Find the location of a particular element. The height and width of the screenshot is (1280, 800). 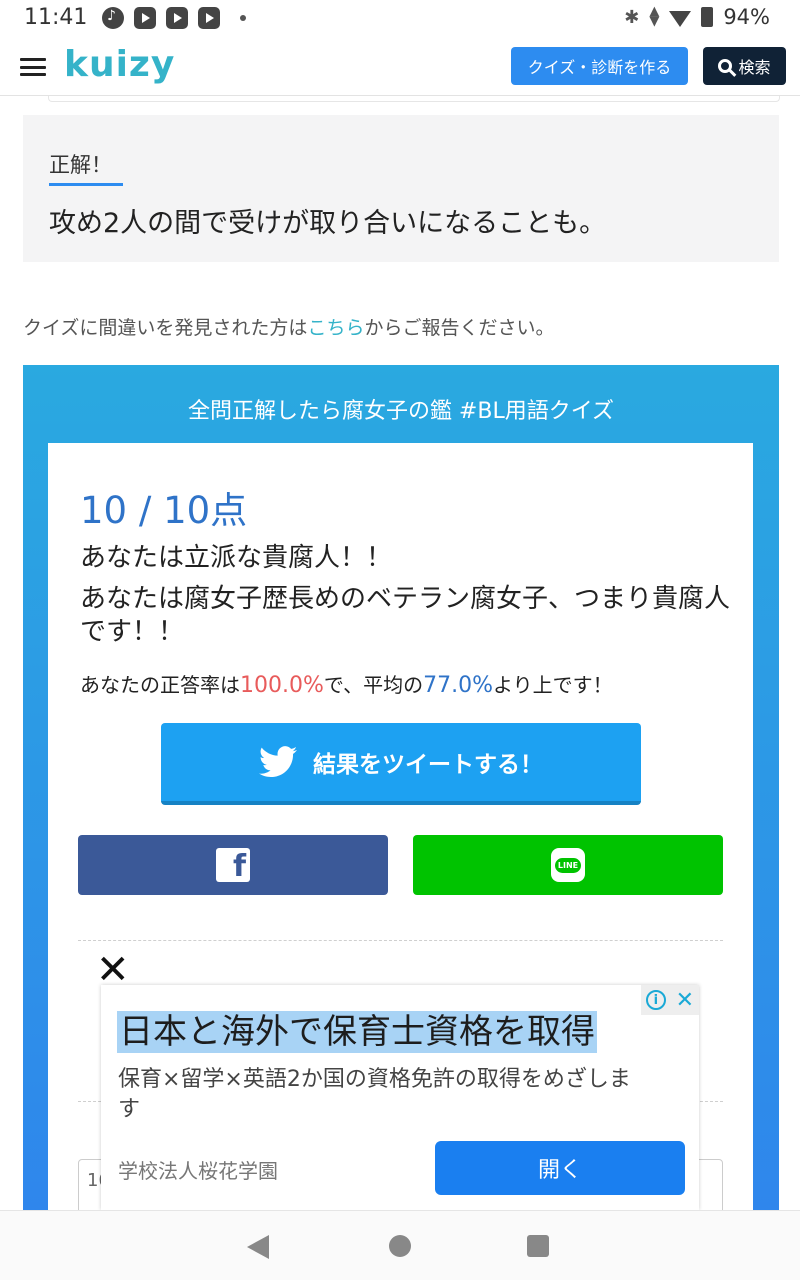

answer-box: 正解！ 攻め2人の間で受けが取り合いになることも。 is located at coordinates (401, 188).